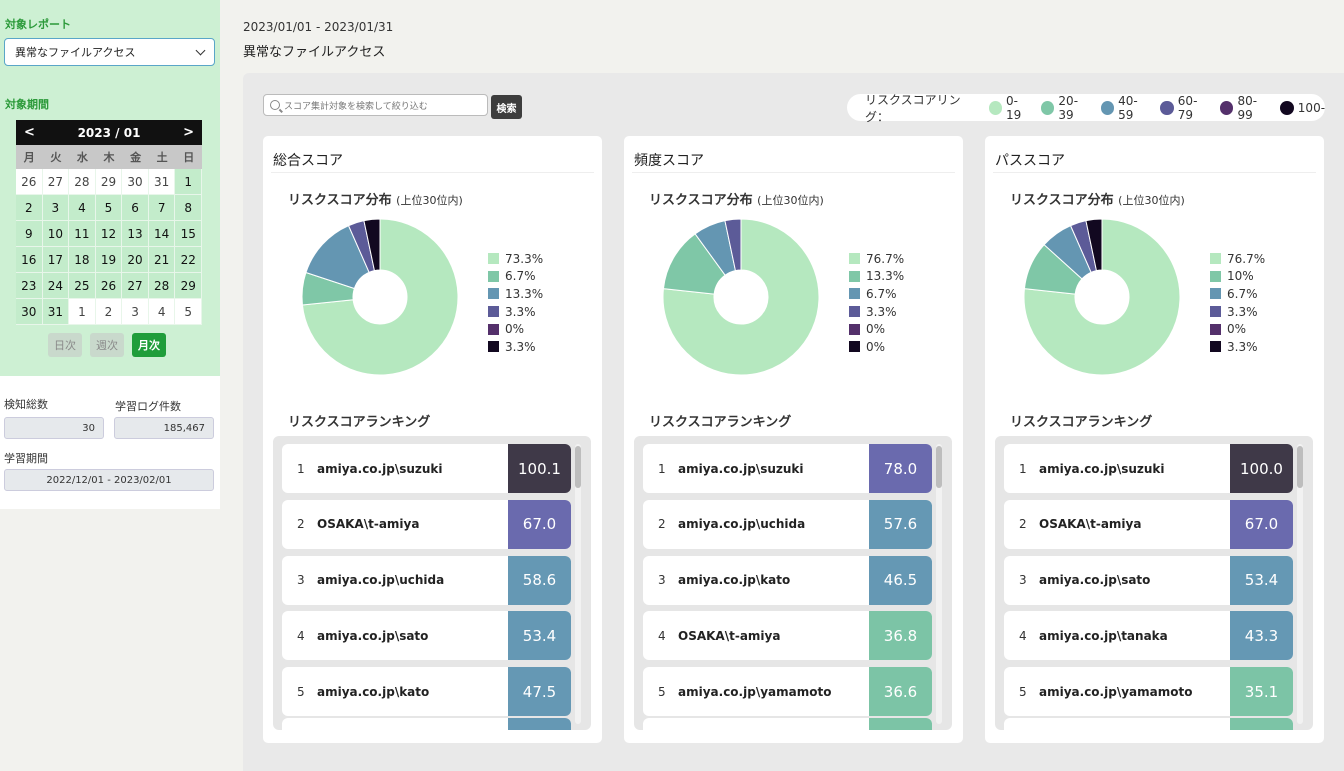  I want to click on calendar-day: 25, so click(82, 286).